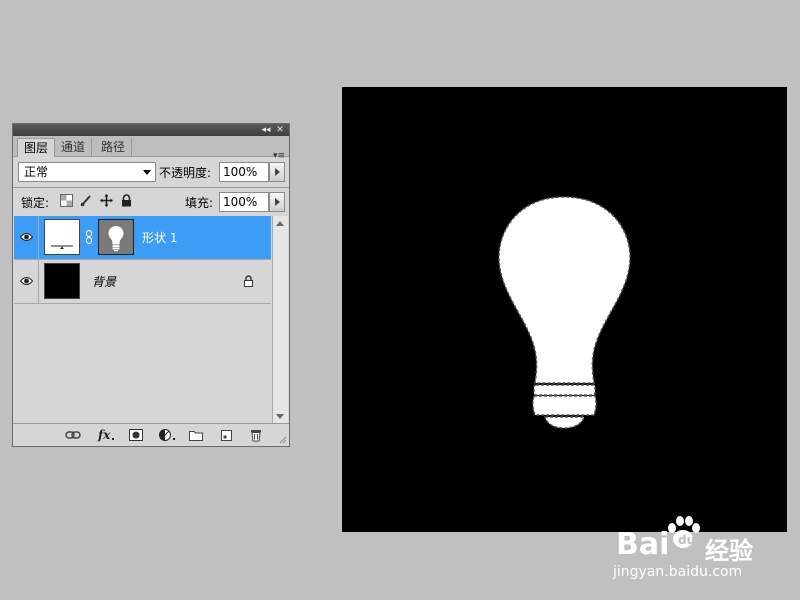 The width and height of the screenshot is (800, 600). Describe the element at coordinates (36, 147) in the screenshot. I see `tab-layers: 图层` at that location.